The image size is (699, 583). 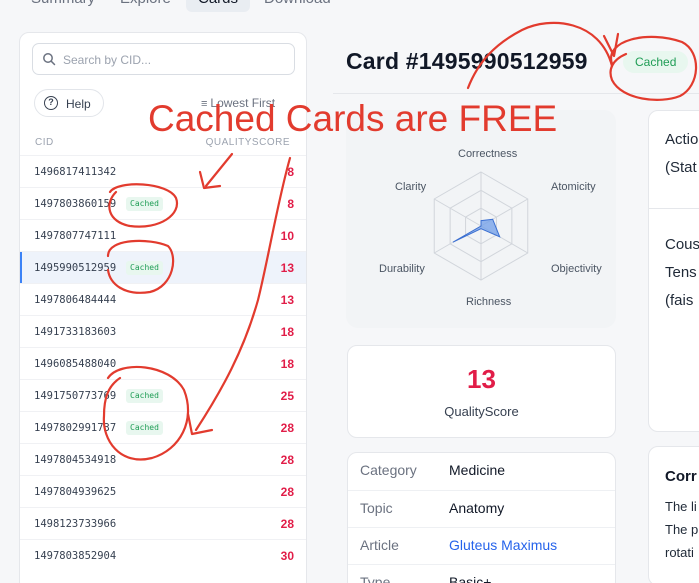 What do you see at coordinates (287, 396) in the screenshot?
I see `quality-score: 25` at bounding box center [287, 396].